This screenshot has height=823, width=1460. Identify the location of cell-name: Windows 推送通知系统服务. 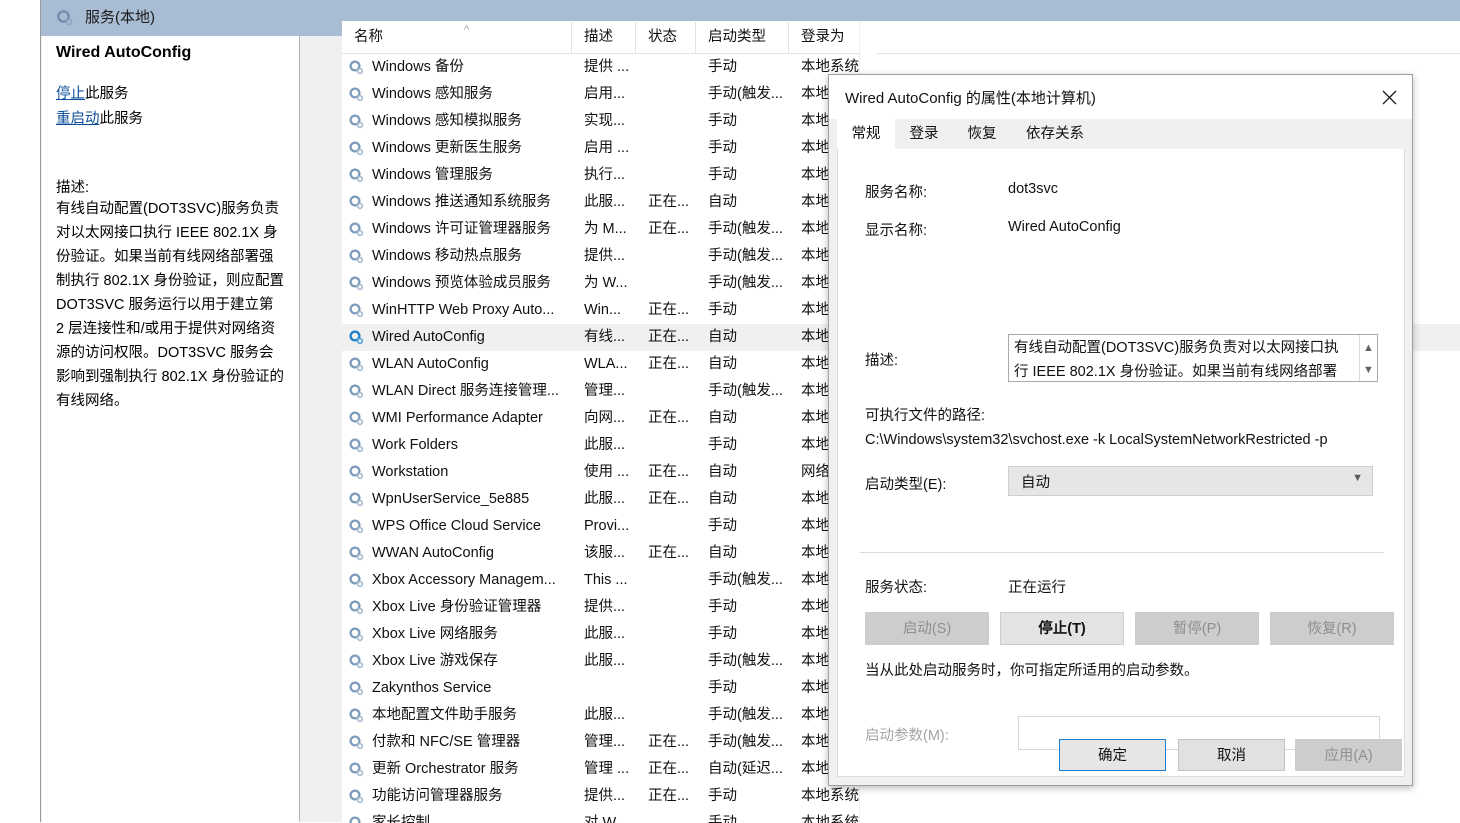
(461, 202).